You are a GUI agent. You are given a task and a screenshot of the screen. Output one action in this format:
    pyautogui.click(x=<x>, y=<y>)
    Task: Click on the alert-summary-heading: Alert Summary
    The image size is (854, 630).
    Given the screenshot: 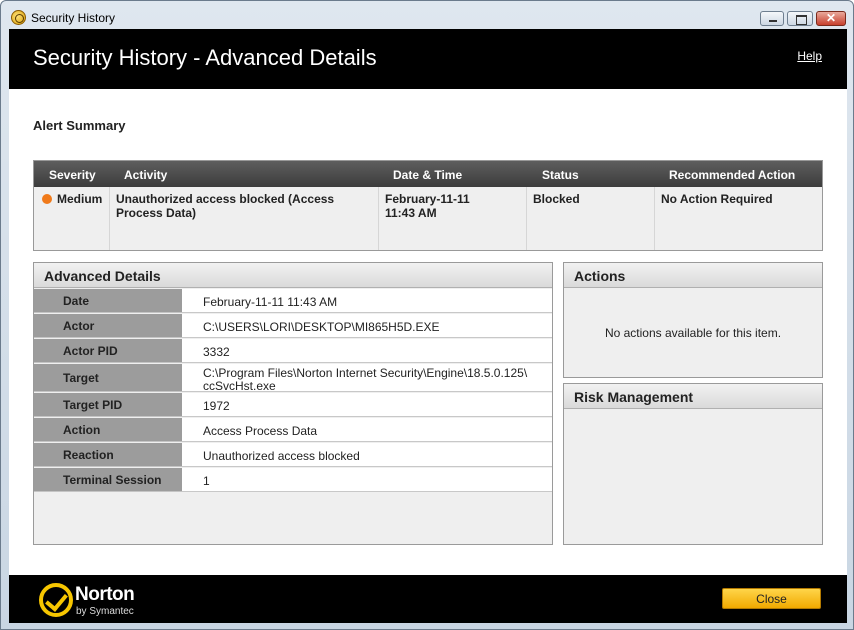 What is the action you would take?
    pyautogui.click(x=79, y=125)
    